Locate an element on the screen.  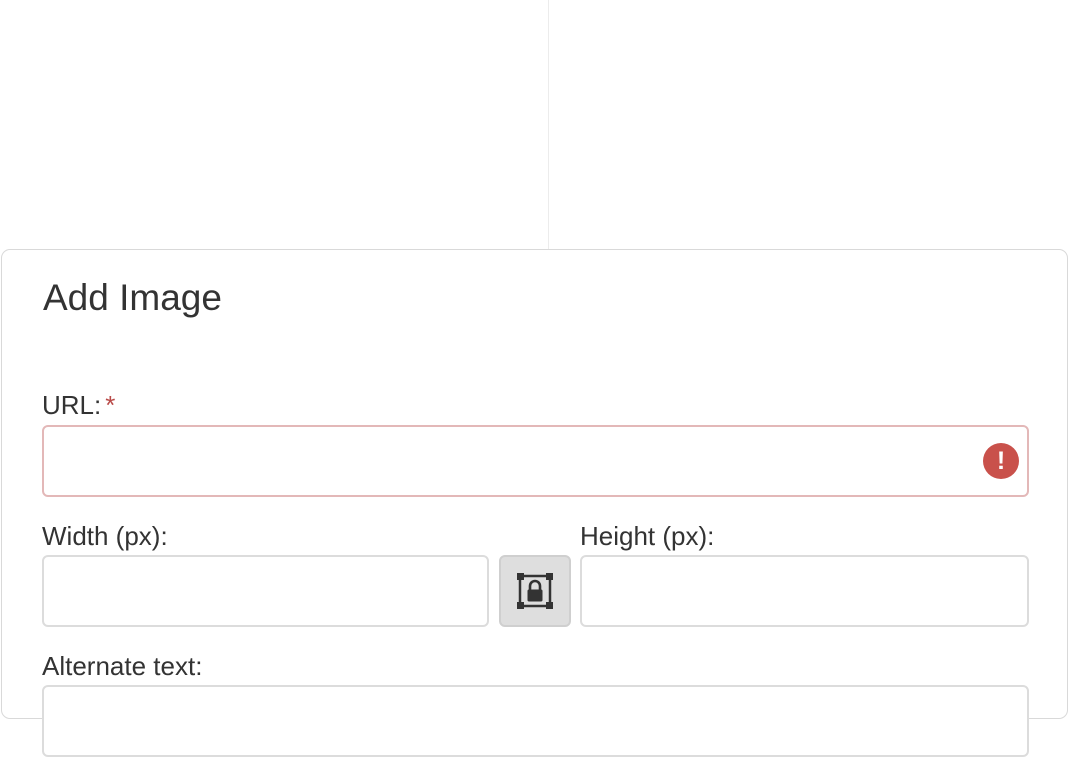
width-input is located at coordinates (265, 591).